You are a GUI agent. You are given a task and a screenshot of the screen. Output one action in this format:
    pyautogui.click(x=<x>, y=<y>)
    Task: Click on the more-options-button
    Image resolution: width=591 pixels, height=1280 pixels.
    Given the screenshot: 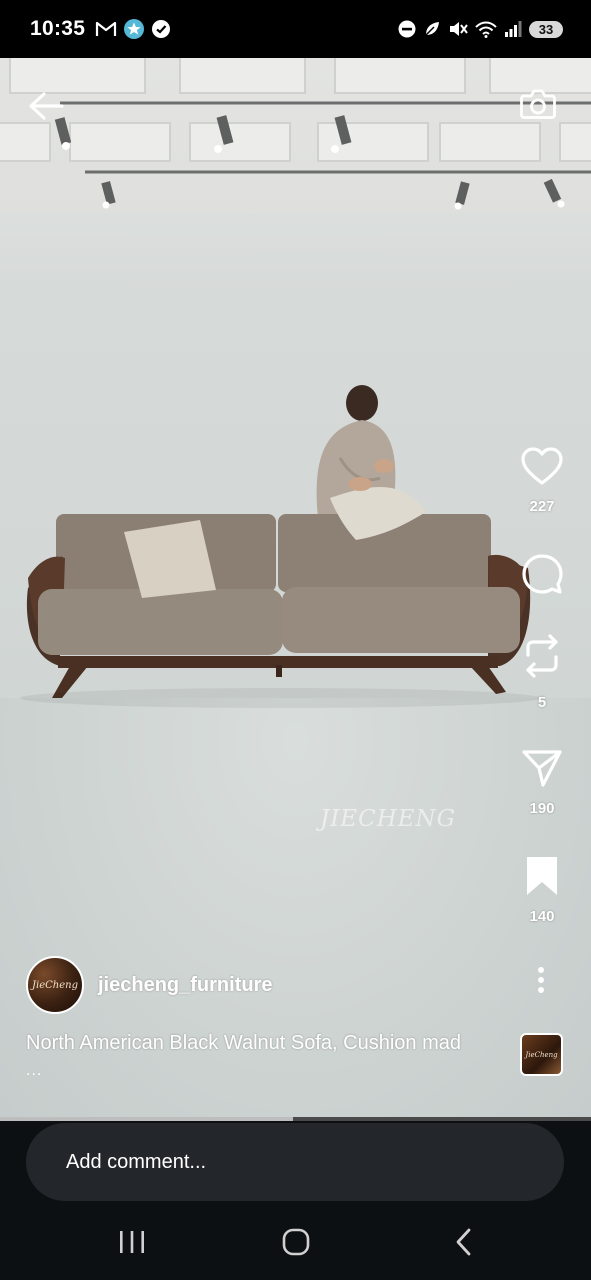 What is the action you would take?
    pyautogui.click(x=541, y=980)
    